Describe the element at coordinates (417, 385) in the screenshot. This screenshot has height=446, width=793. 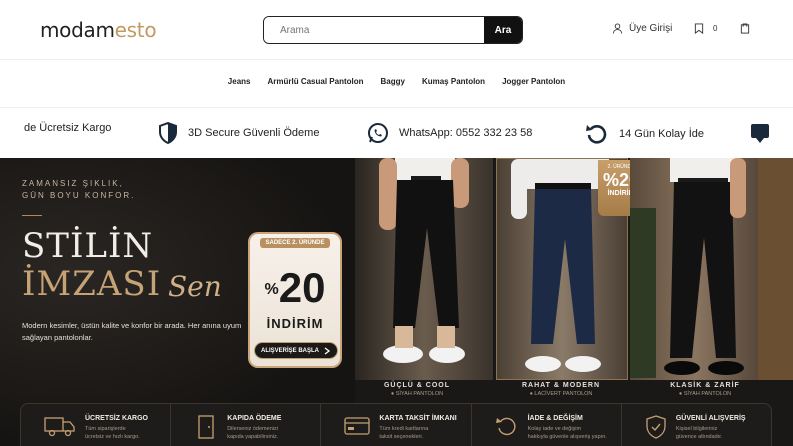
I see `panel-title: GÜÇLÜ & COOL` at that location.